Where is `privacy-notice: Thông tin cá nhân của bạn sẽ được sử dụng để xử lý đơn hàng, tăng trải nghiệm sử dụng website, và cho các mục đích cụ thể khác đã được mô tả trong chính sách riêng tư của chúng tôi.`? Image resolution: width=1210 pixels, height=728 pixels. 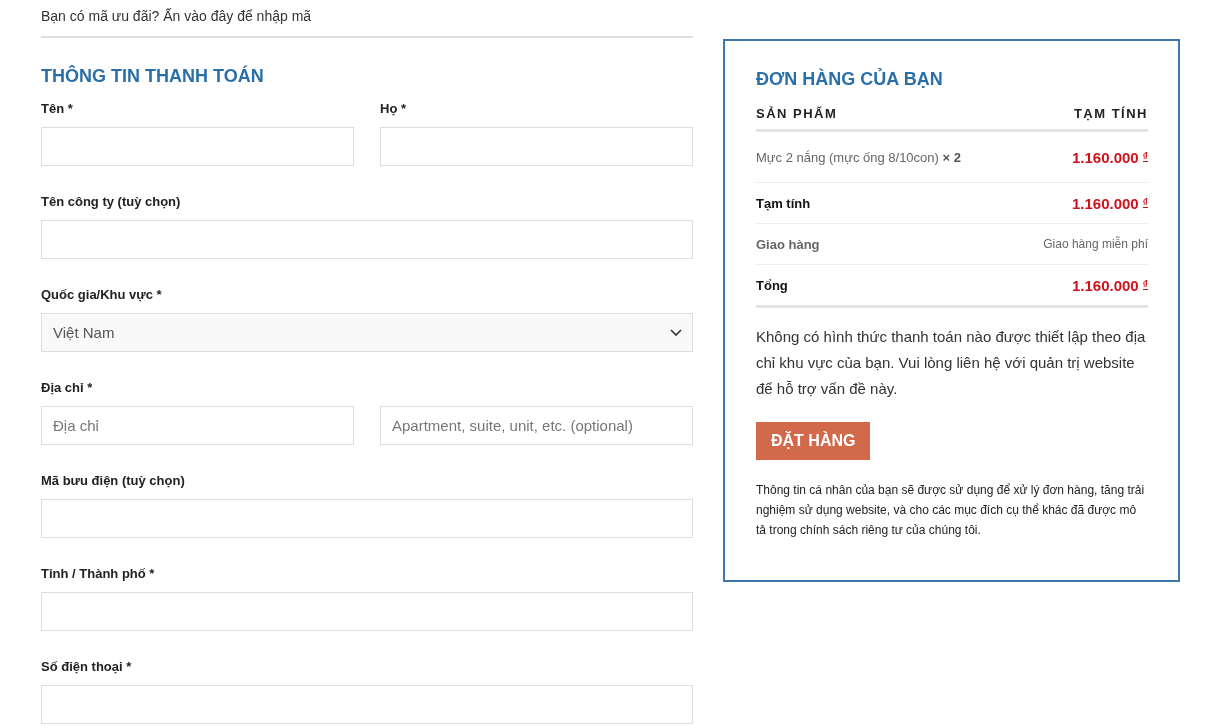
privacy-notice: Thông tin cá nhân của bạn sẽ được sử dụng để xử lý đơn hàng, tăng trải nghiệm sử dụng website, và cho các mục đích cụ thể khác đã được mô tả trong chính sách riêng tư của chúng tôi. is located at coordinates (951, 510).